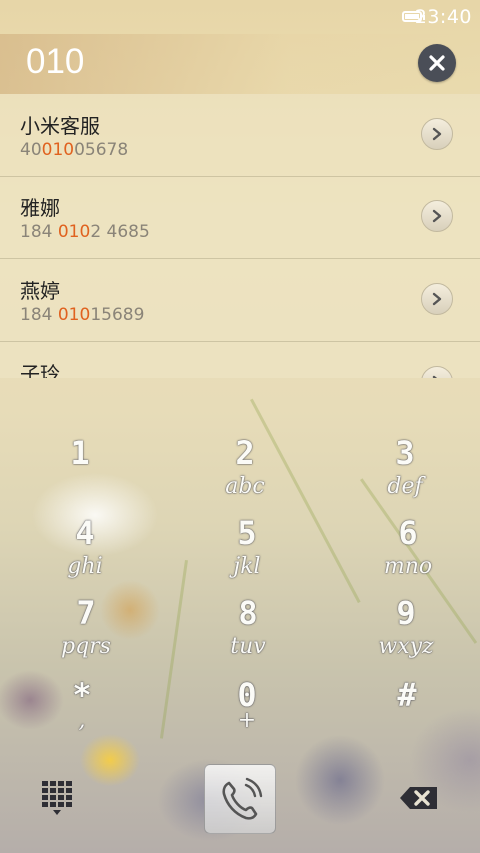 This screenshot has height=853, width=480. I want to click on call-button, so click(240, 799).